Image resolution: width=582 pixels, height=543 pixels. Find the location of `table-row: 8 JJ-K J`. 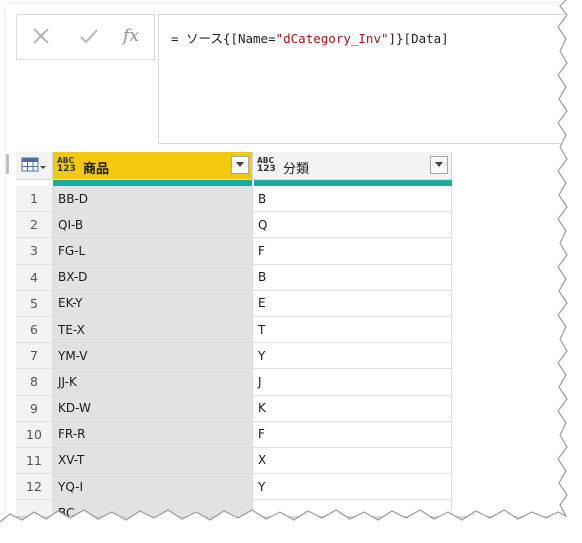

table-row: 8 JJ-K J is located at coordinates (234, 382).